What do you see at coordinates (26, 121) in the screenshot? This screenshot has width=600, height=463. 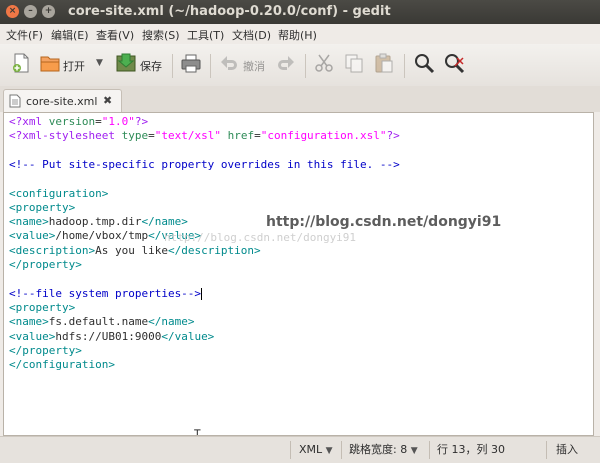 I see `code-token: <?xml` at bounding box center [26, 121].